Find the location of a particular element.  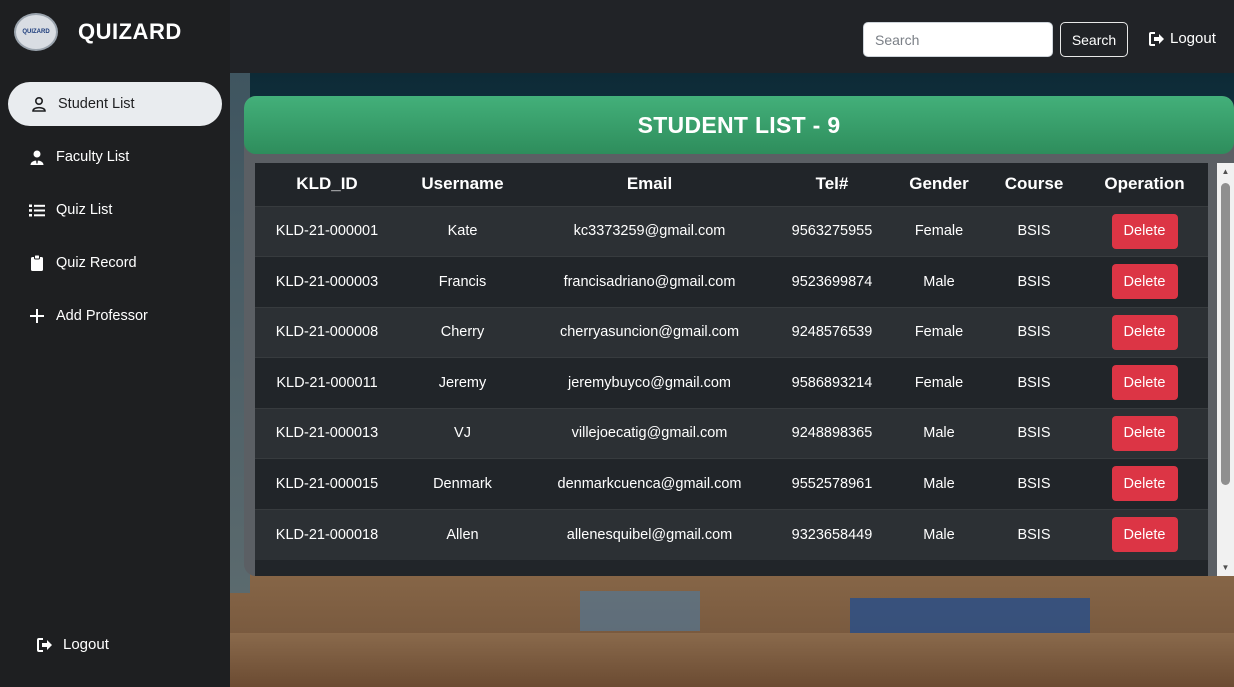

card-header: STUDENT LIST - 9 is located at coordinates (739, 125).